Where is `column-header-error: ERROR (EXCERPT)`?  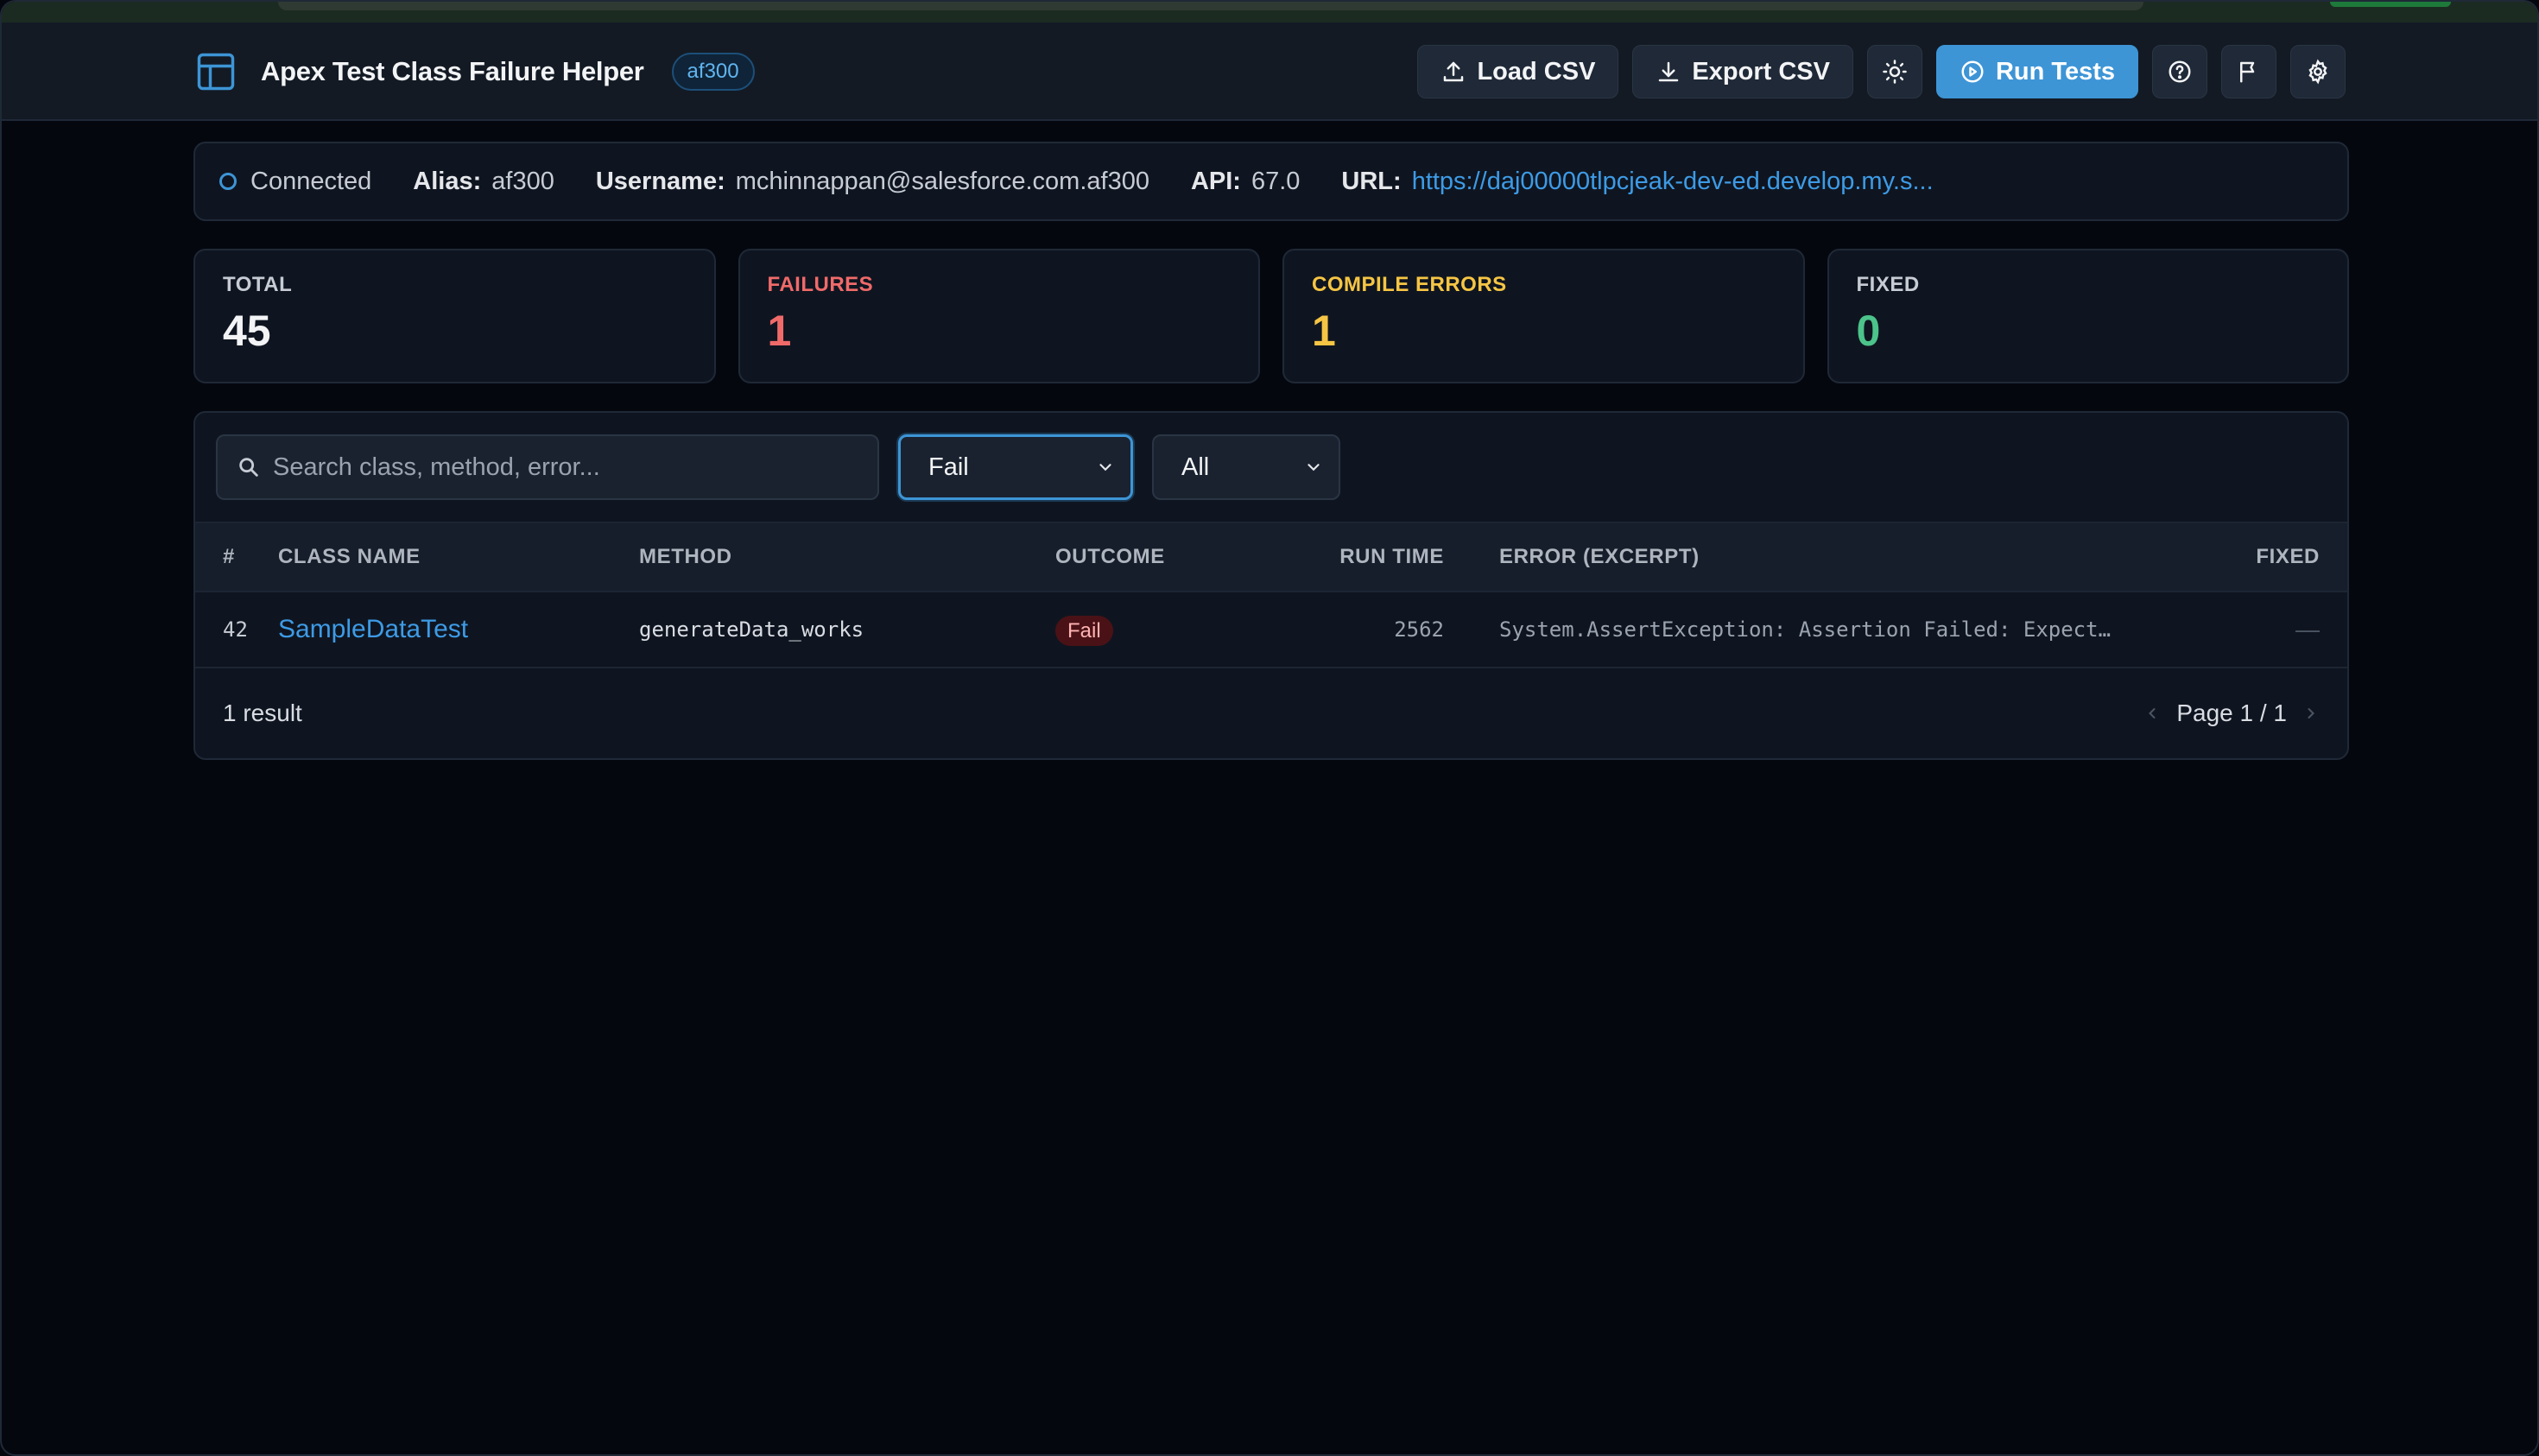
column-header-error: ERROR (EXCERPT) is located at coordinates (1785, 557).